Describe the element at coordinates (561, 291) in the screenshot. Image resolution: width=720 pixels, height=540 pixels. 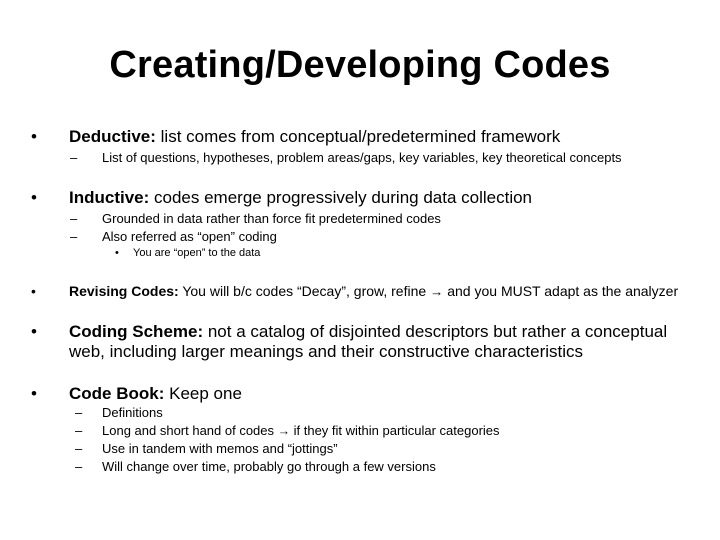
I see `revising-codes-text-after: and you MUST adapt as the analyzer` at that location.